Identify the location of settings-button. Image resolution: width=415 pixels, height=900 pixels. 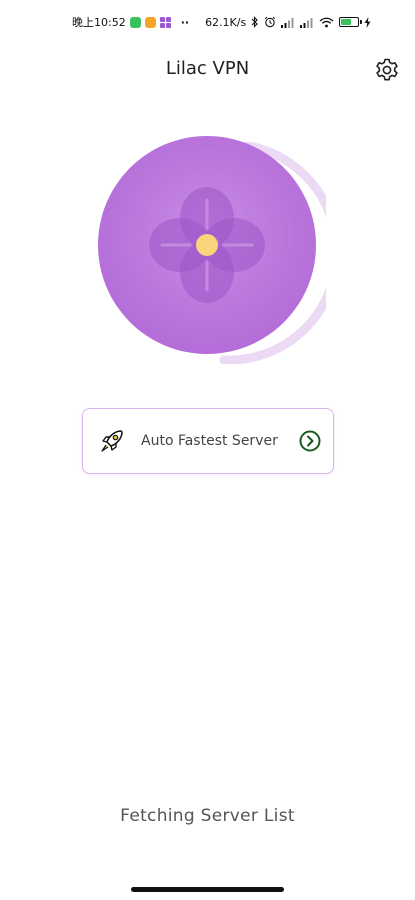
(387, 70).